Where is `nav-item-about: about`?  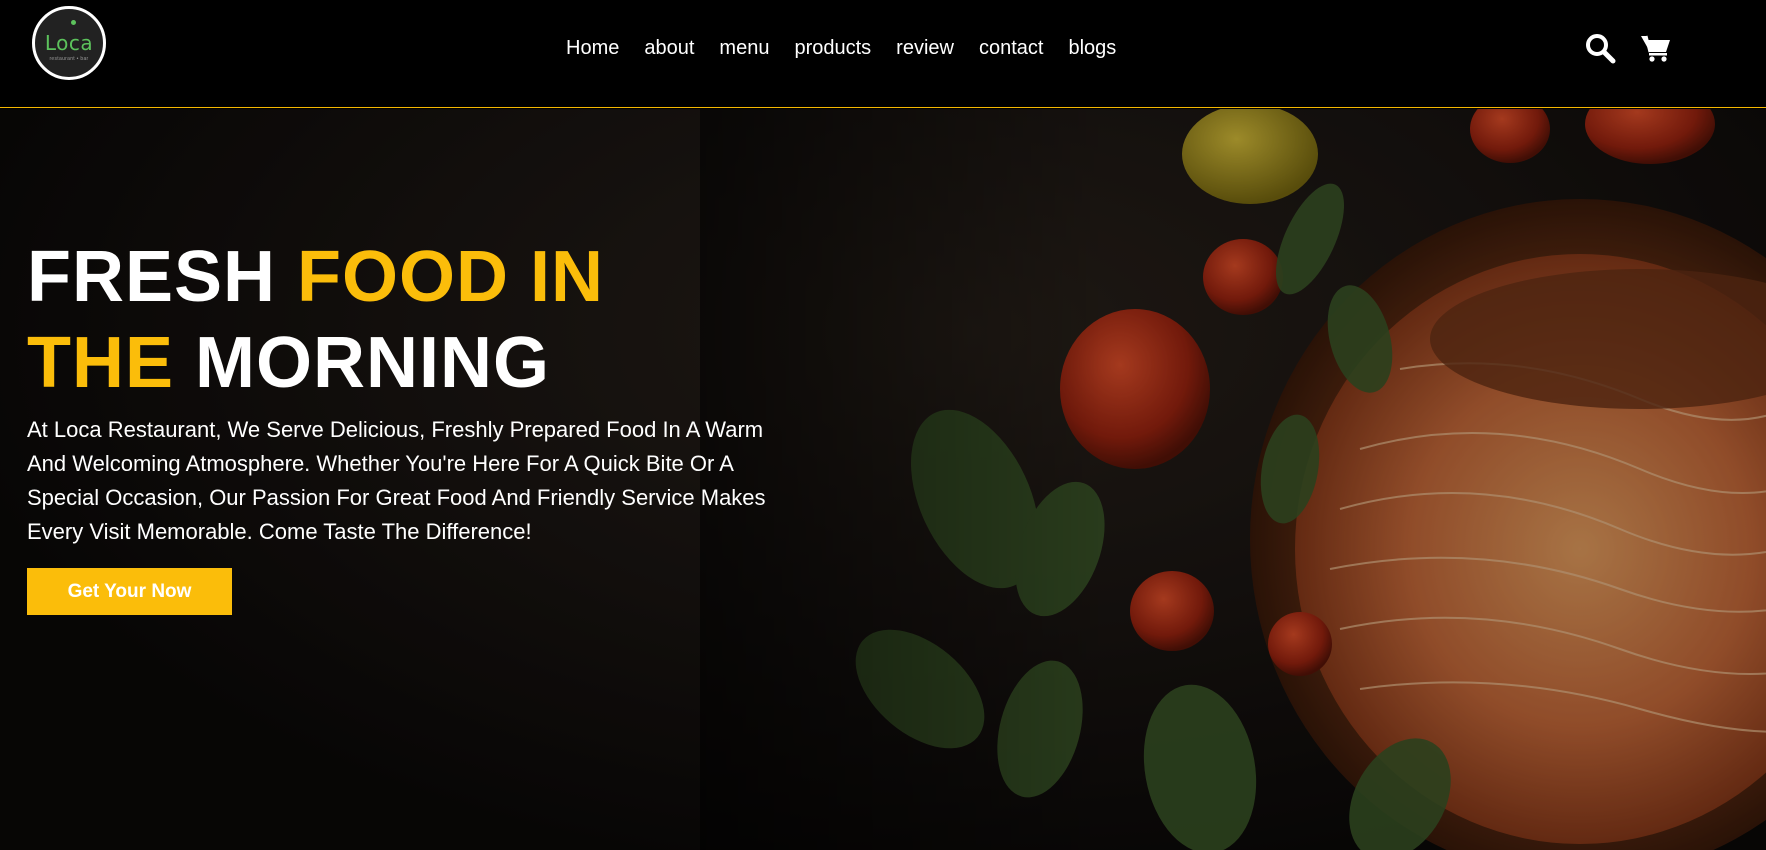
nav-item-about: about is located at coordinates (669, 48).